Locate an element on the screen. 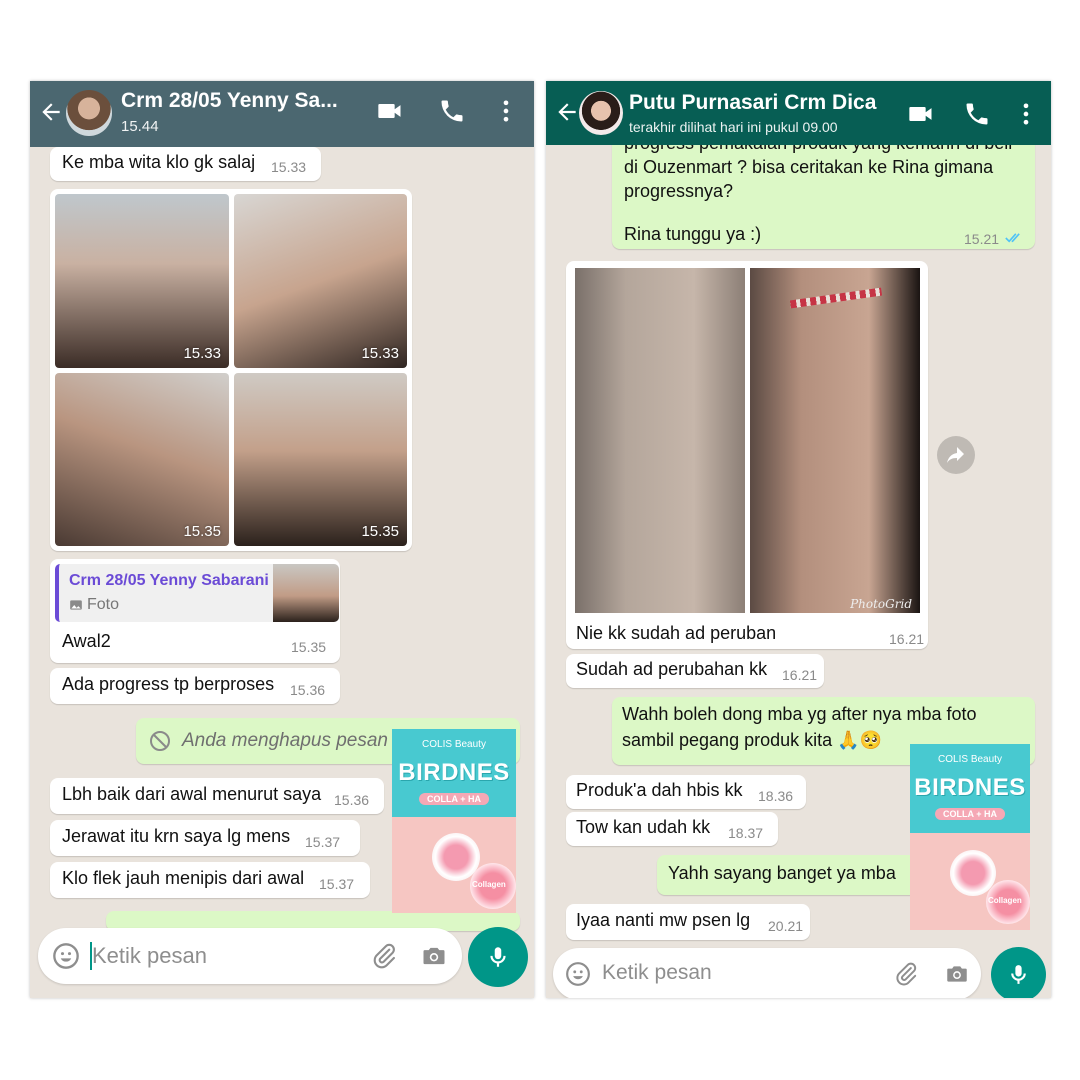 This screenshot has height=1080, width=1080. forward-icon is located at coordinates (955, 455).